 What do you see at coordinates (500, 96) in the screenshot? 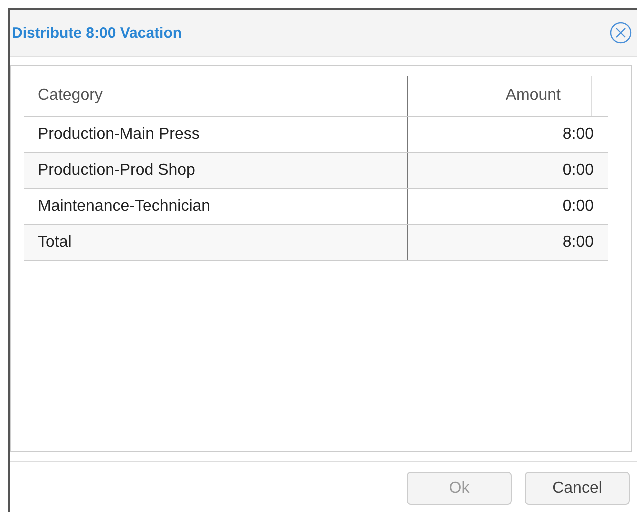
I see `column-header: Amount` at bounding box center [500, 96].